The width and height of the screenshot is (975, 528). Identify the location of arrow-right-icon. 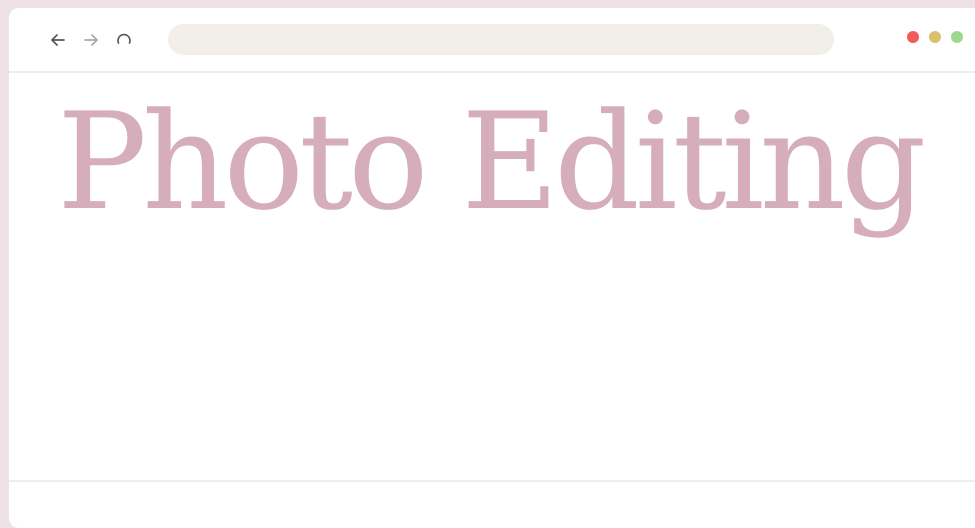
(91, 40).